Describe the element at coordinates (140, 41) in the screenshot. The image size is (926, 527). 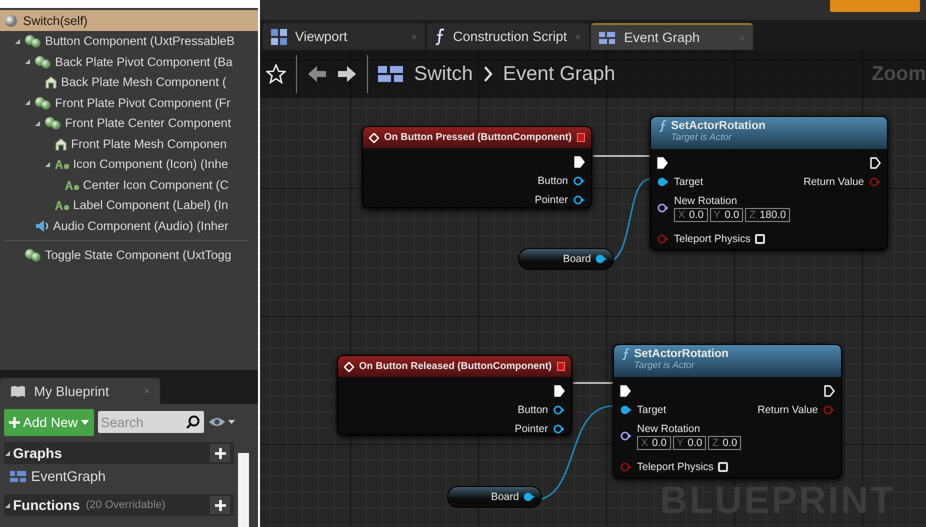
I see `component-label: Button Component (UxtPressableB` at that location.